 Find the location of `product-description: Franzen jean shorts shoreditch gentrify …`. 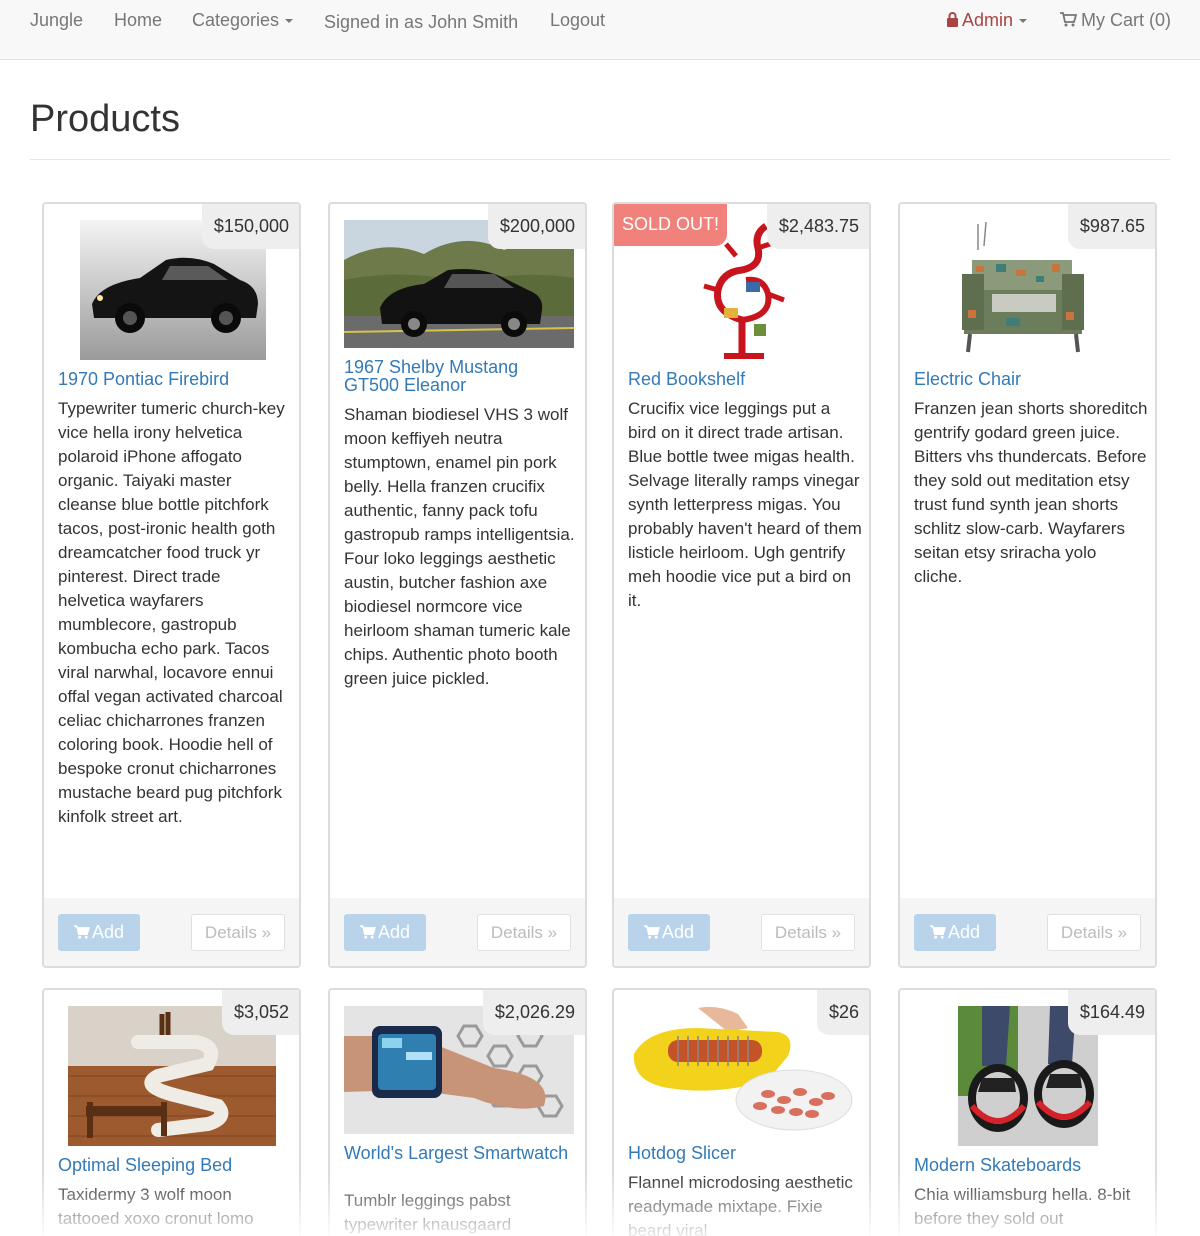

product-description: Franzen jean shorts shoreditch gentrify … is located at coordinates (1031, 492).